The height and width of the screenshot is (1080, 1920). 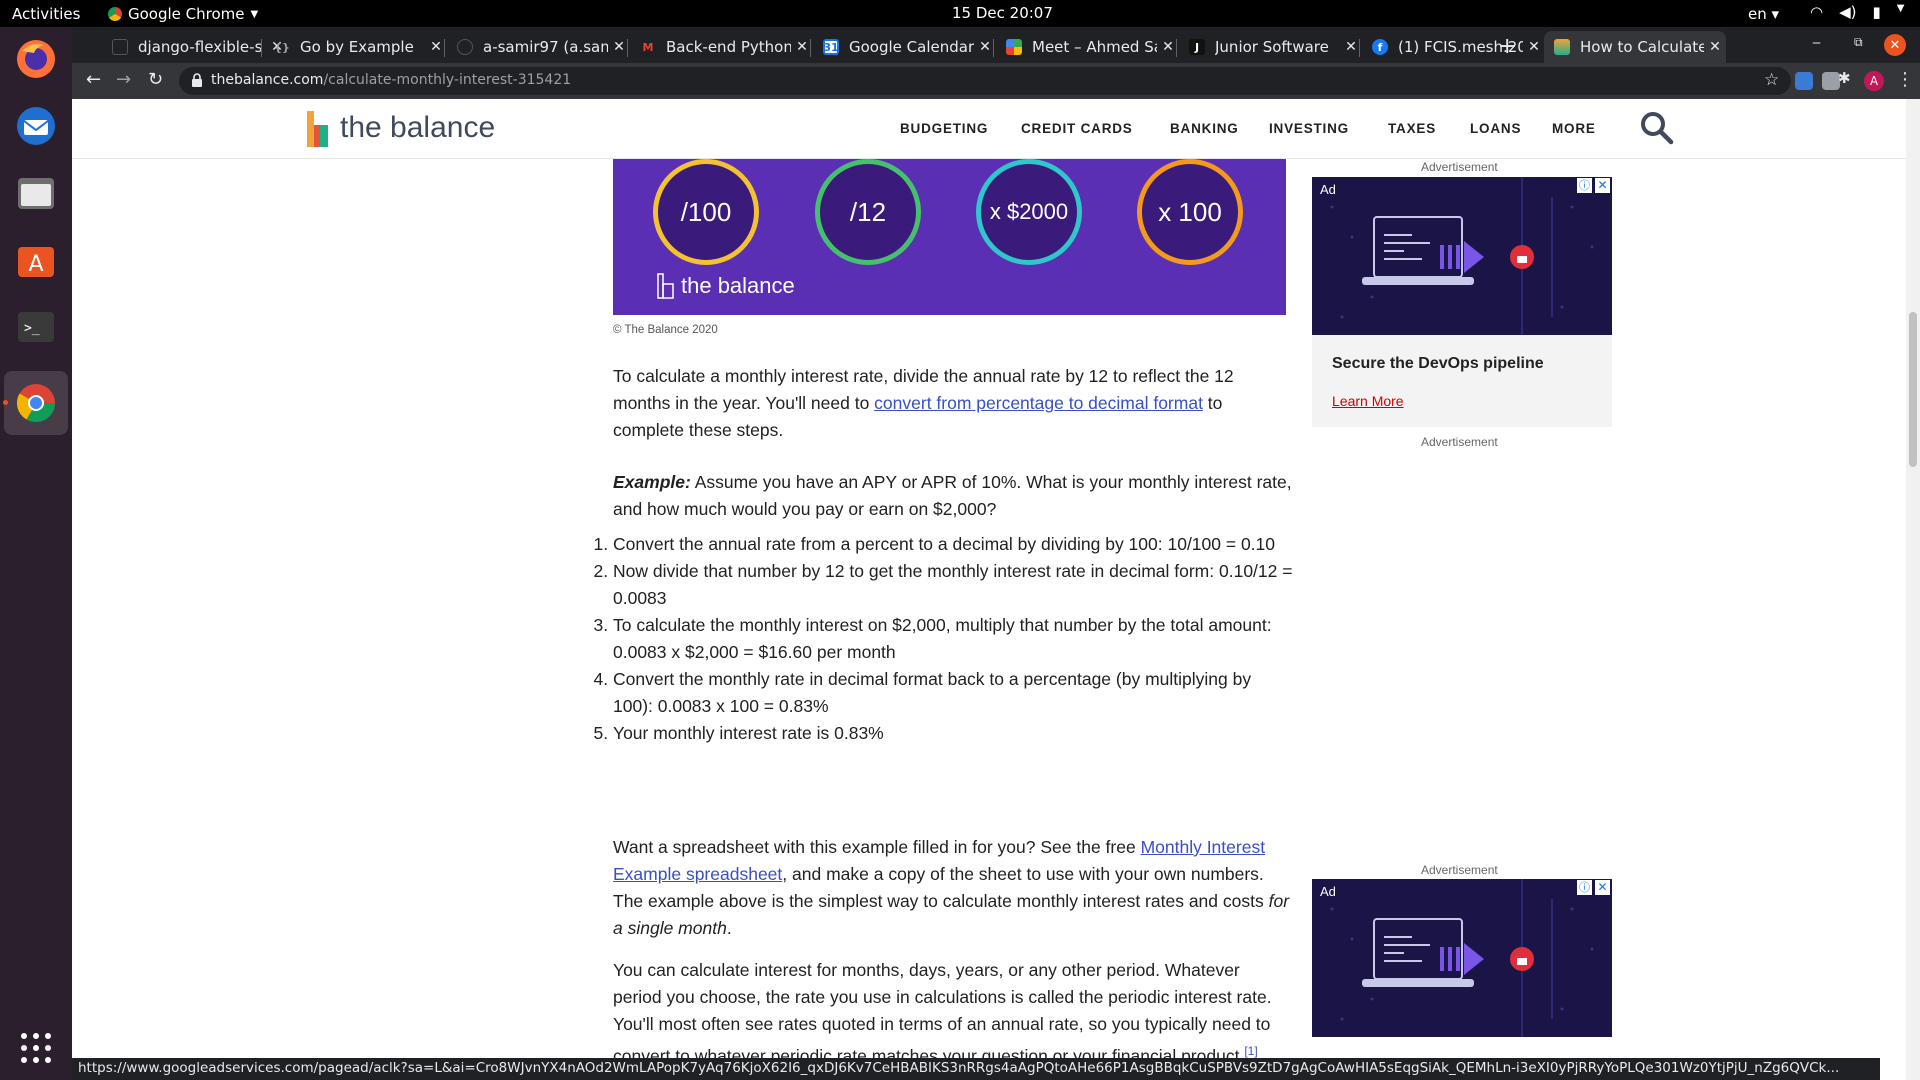 What do you see at coordinates (1438, 364) in the screenshot?
I see `ad-headline: Secure the DevOps pipeline` at bounding box center [1438, 364].